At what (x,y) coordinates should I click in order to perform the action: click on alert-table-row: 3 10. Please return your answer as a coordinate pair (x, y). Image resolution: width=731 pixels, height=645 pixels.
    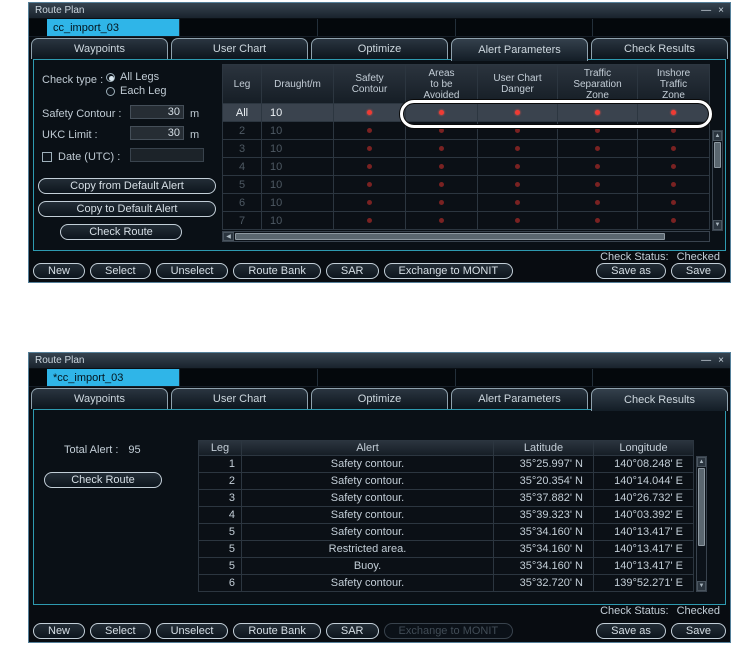
    Looking at the image, I should click on (466, 149).